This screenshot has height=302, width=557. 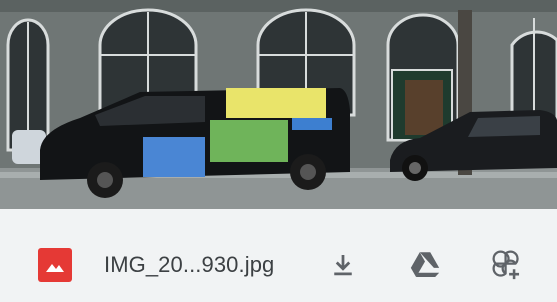 What do you see at coordinates (189, 264) in the screenshot?
I see `attachment-file-name: IMG_20...930.jpg` at bounding box center [189, 264].